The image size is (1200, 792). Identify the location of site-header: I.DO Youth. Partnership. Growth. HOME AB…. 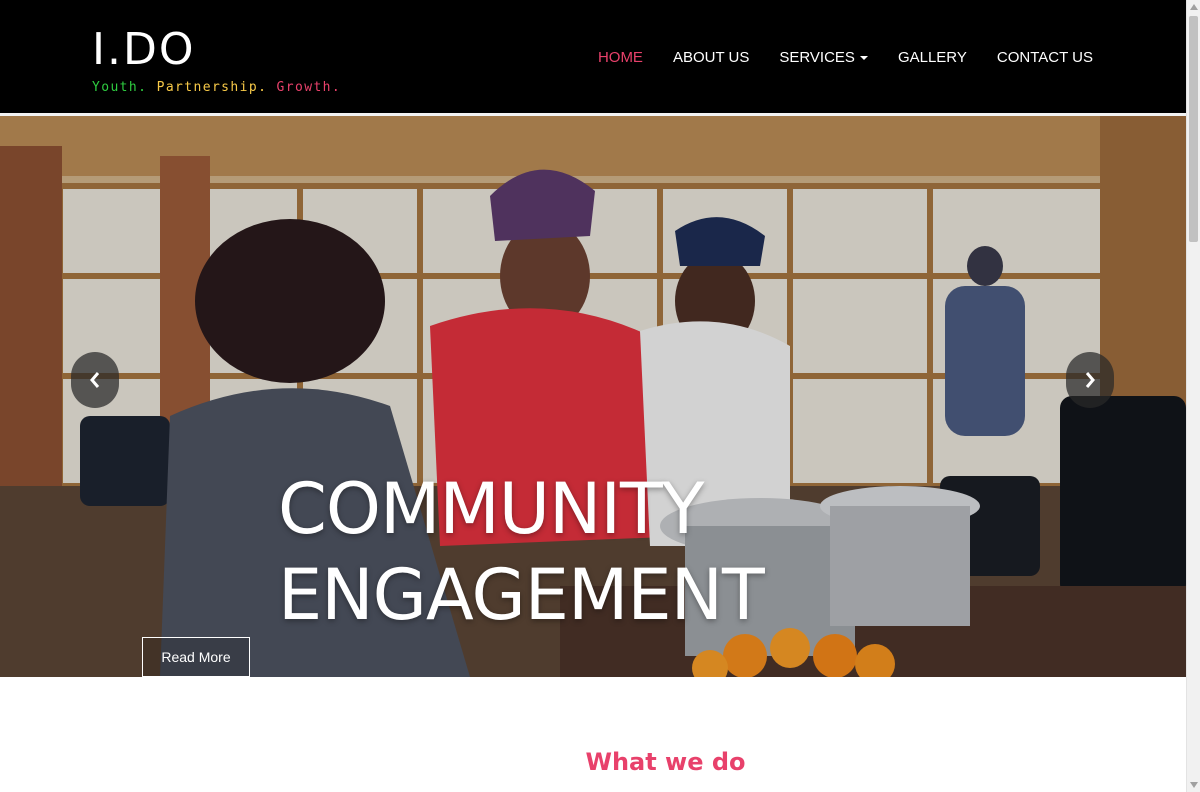
(593, 56).